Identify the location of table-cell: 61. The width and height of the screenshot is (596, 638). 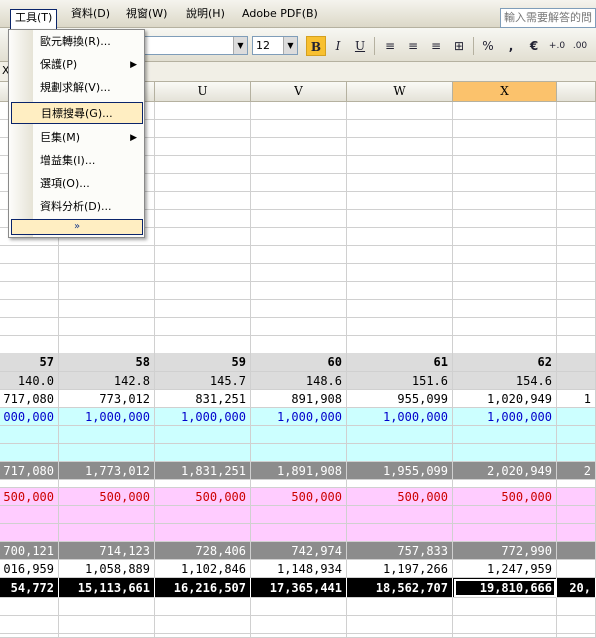
(400, 362).